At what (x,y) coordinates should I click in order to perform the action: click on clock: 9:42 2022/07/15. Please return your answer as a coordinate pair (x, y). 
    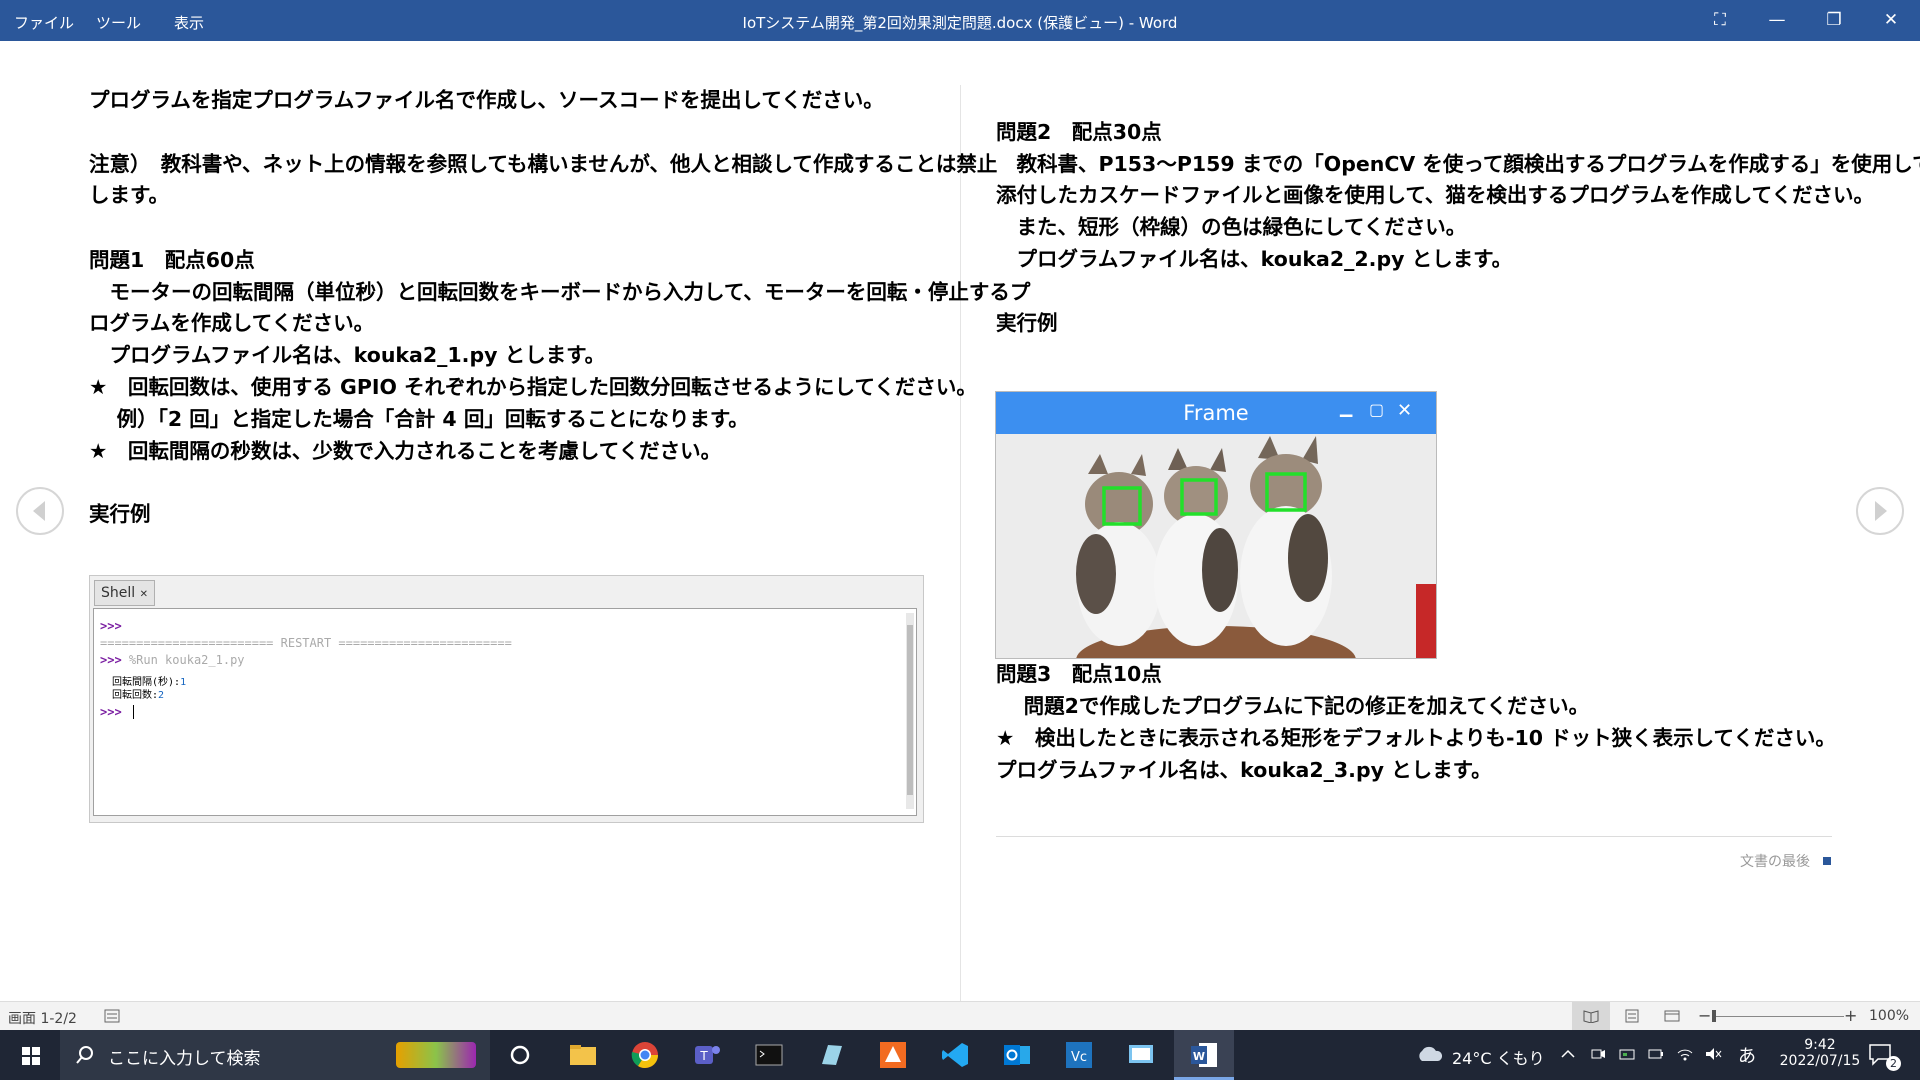
    Looking at the image, I should click on (1820, 1053).